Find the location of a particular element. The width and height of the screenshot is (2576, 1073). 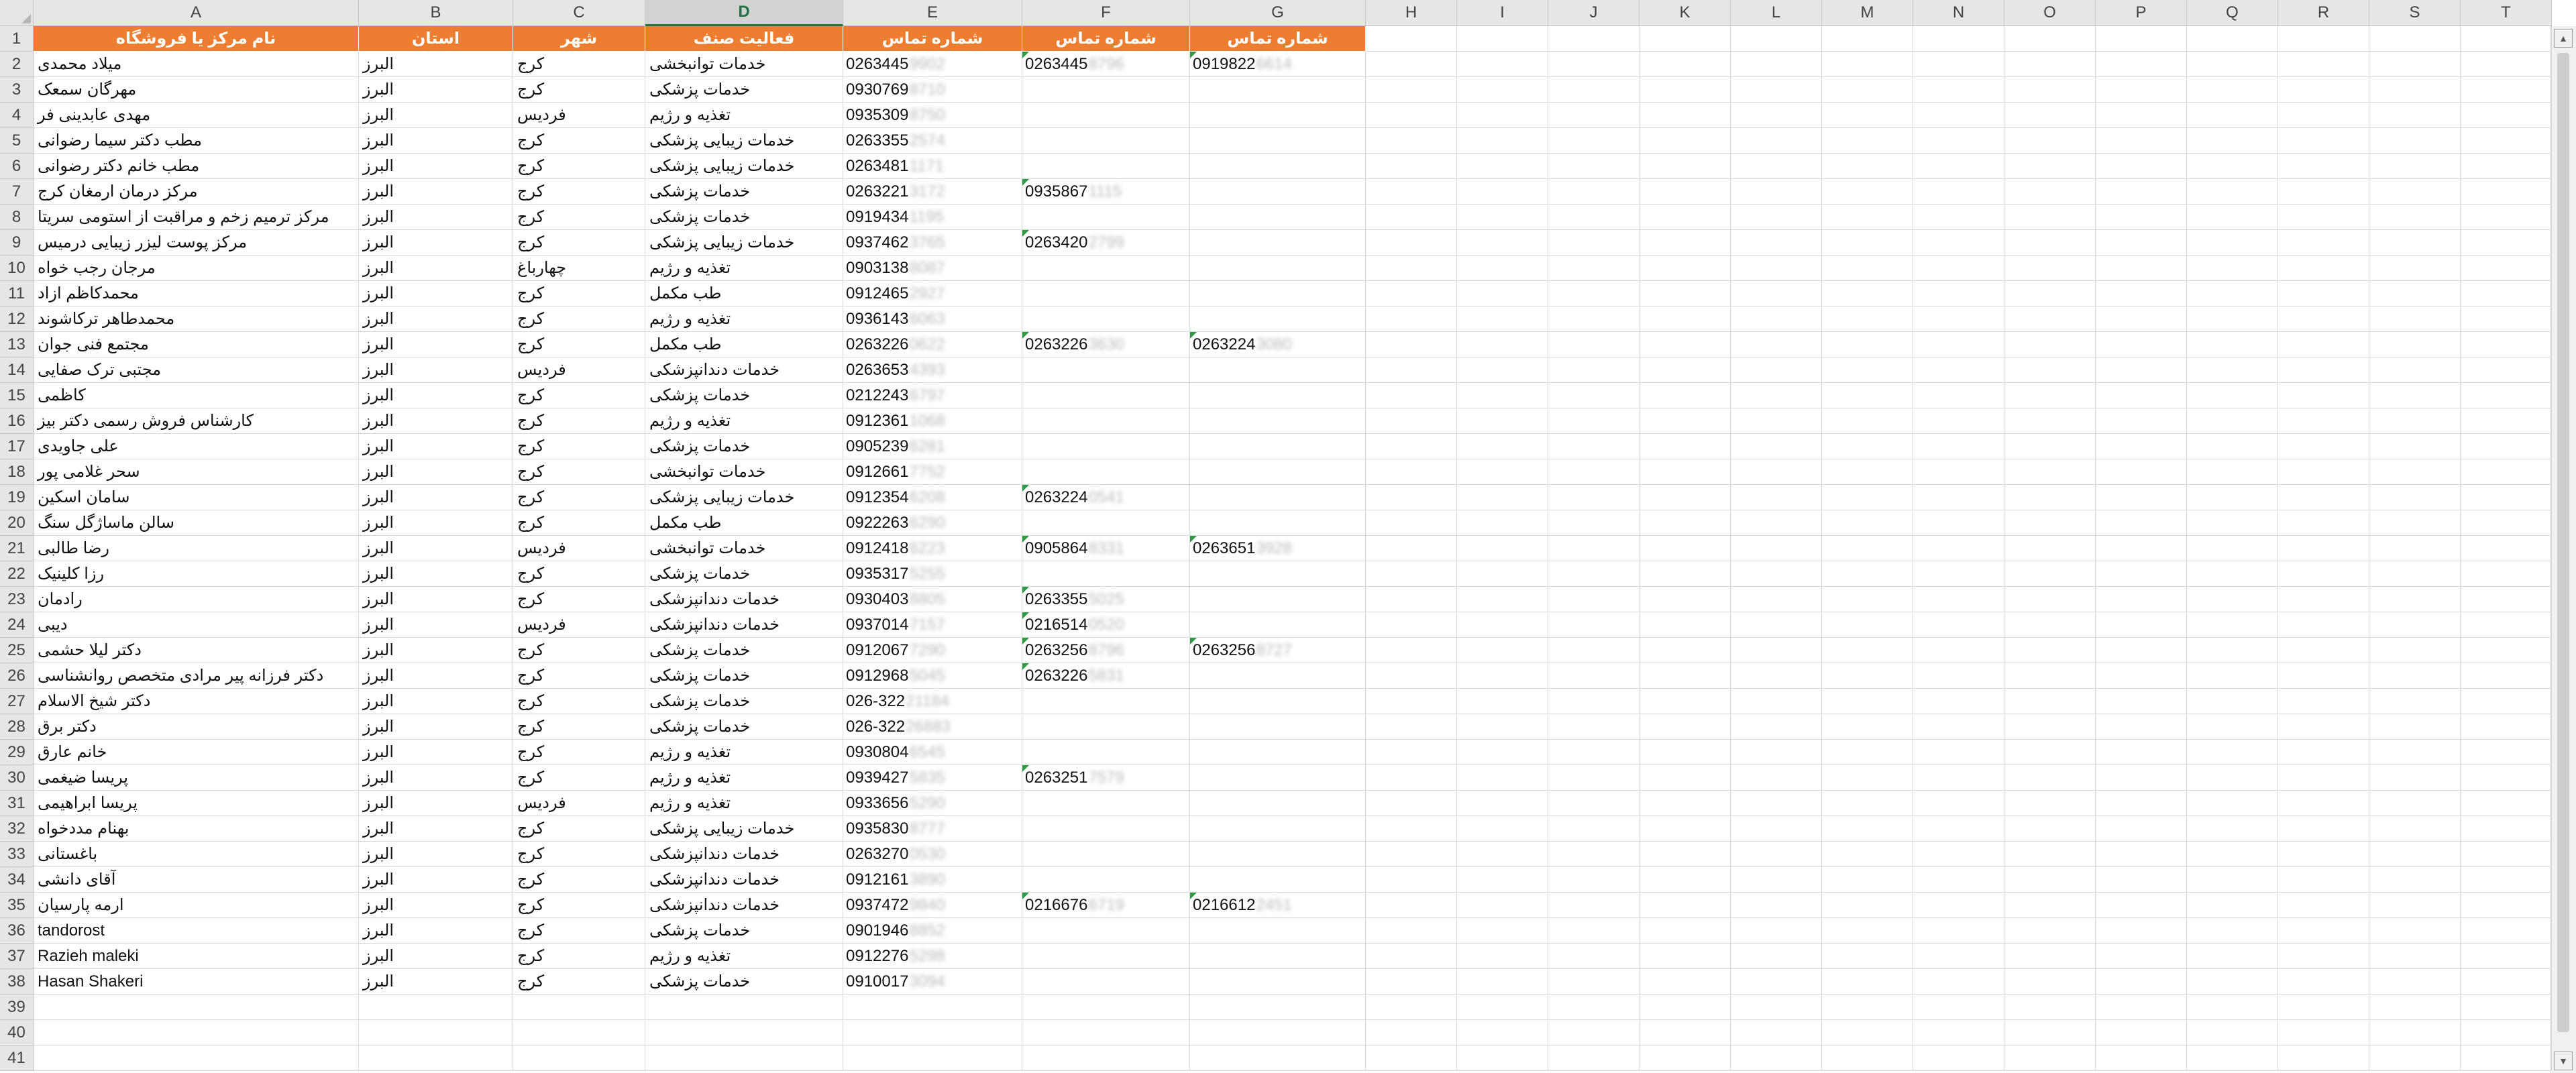

row-header: 29 is located at coordinates (17, 752).